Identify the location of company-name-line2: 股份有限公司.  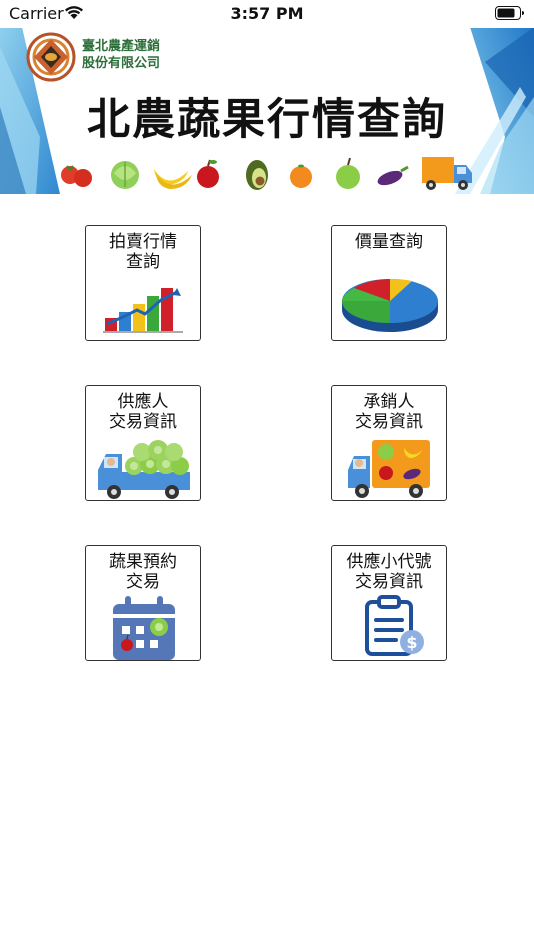
(121, 63).